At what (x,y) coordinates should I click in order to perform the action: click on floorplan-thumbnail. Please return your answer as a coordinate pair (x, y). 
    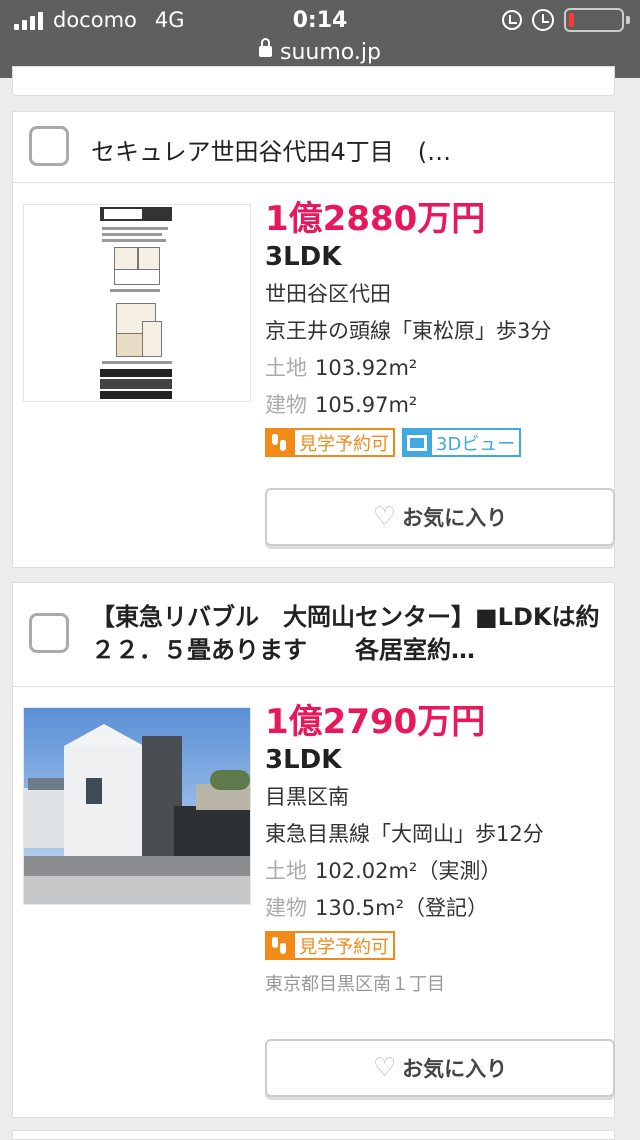
    Looking at the image, I should click on (137, 303).